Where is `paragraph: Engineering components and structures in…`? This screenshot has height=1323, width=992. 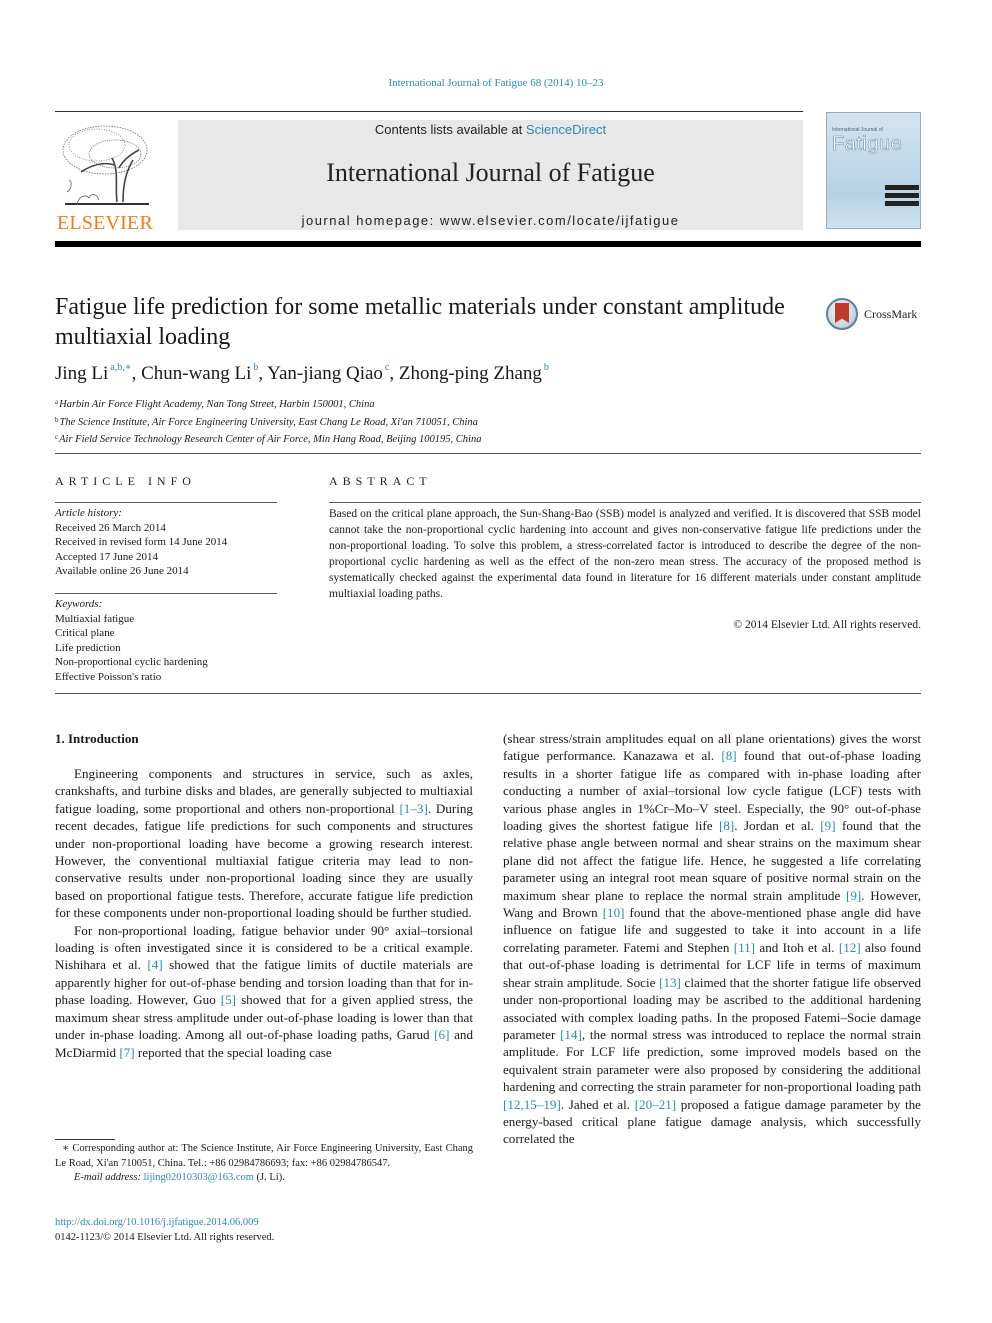
paragraph: Engineering components and structures in… is located at coordinates (264, 843).